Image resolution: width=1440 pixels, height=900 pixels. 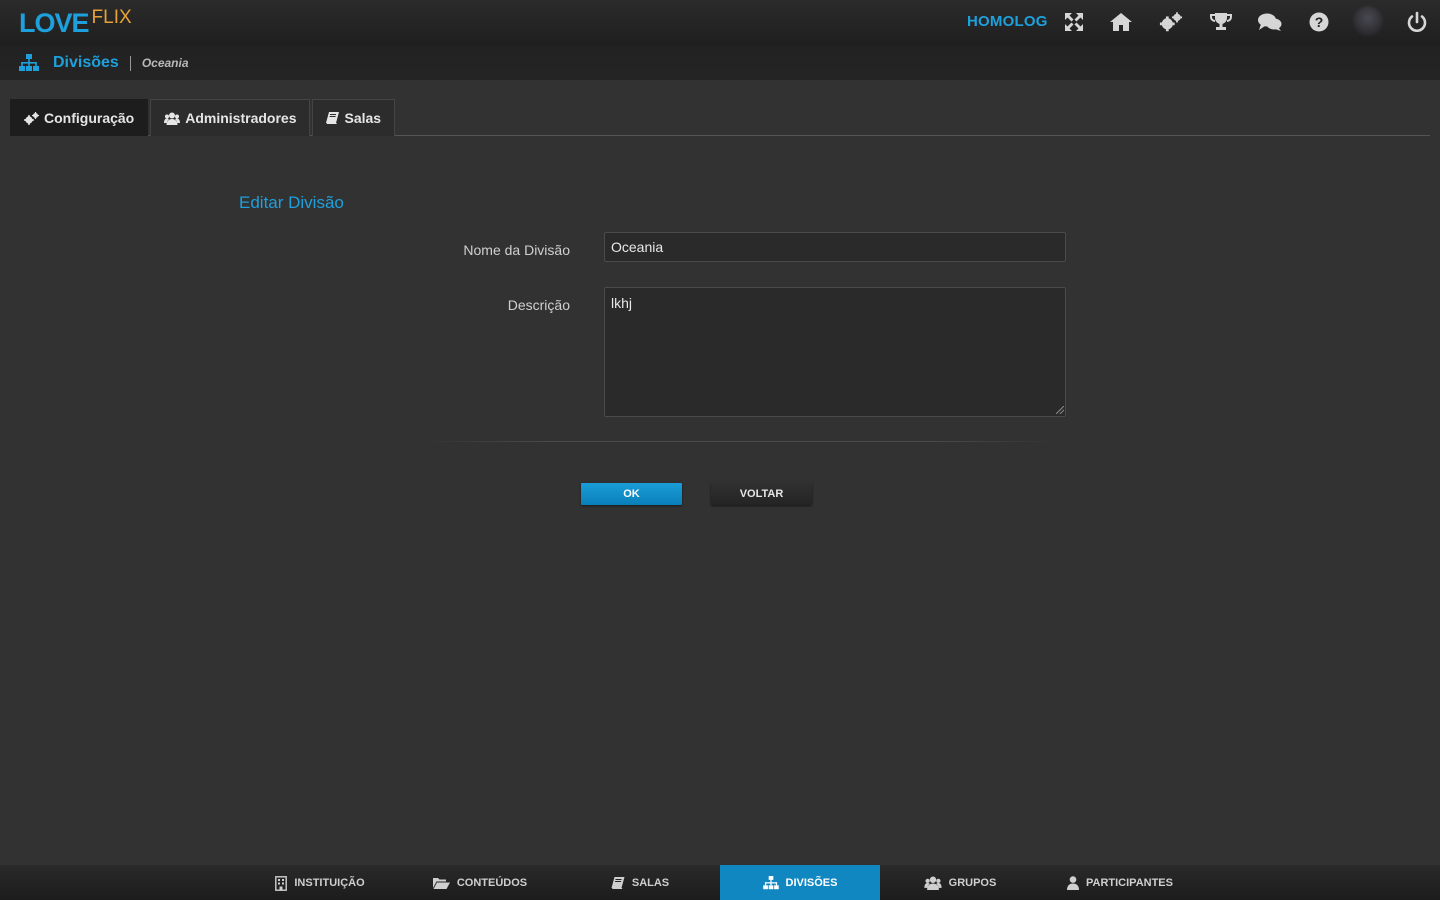 What do you see at coordinates (1221, 22) in the screenshot?
I see `trophy-icon` at bounding box center [1221, 22].